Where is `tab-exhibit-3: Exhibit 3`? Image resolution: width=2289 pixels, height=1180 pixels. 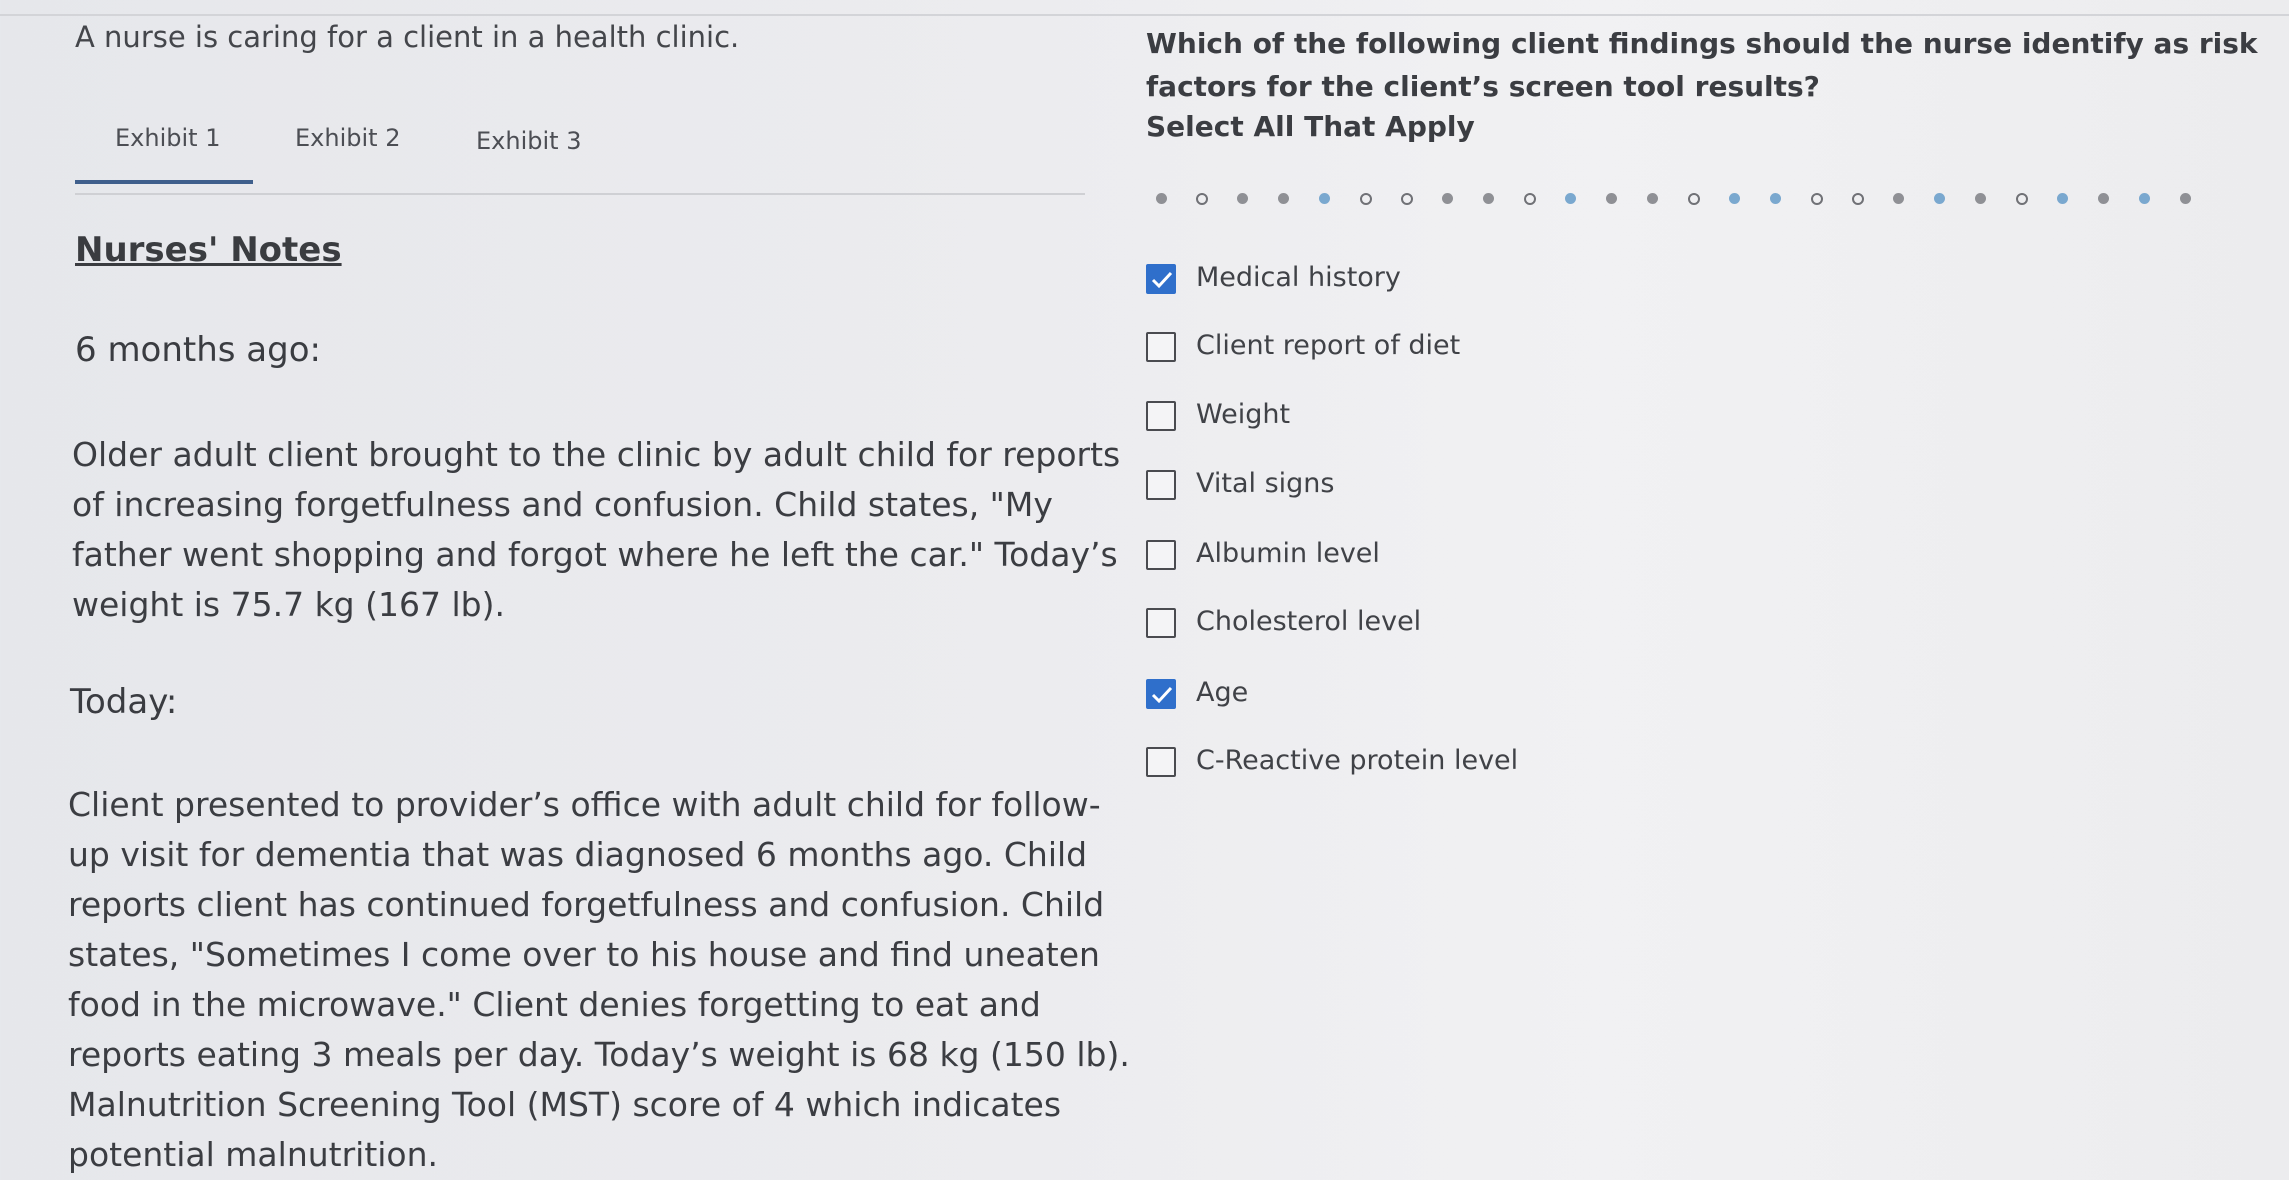
tab-exhibit-3: Exhibit 3 is located at coordinates (528, 141).